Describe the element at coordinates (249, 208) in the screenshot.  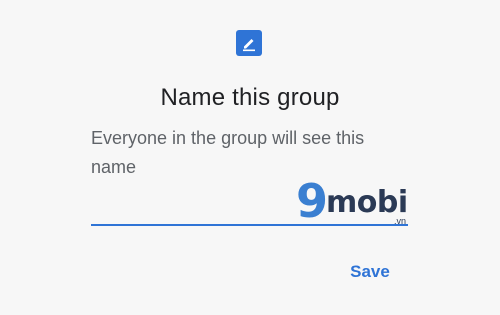
I see `group-name-field` at that location.